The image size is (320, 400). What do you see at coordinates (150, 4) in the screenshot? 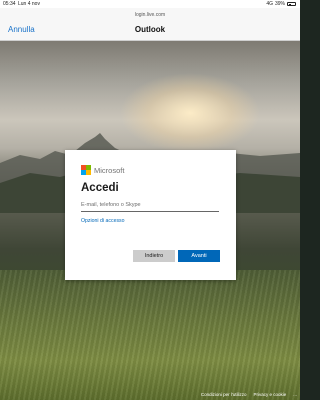
I see `status-bar: 05:34 Lun 4 nov 4G 39%` at bounding box center [150, 4].